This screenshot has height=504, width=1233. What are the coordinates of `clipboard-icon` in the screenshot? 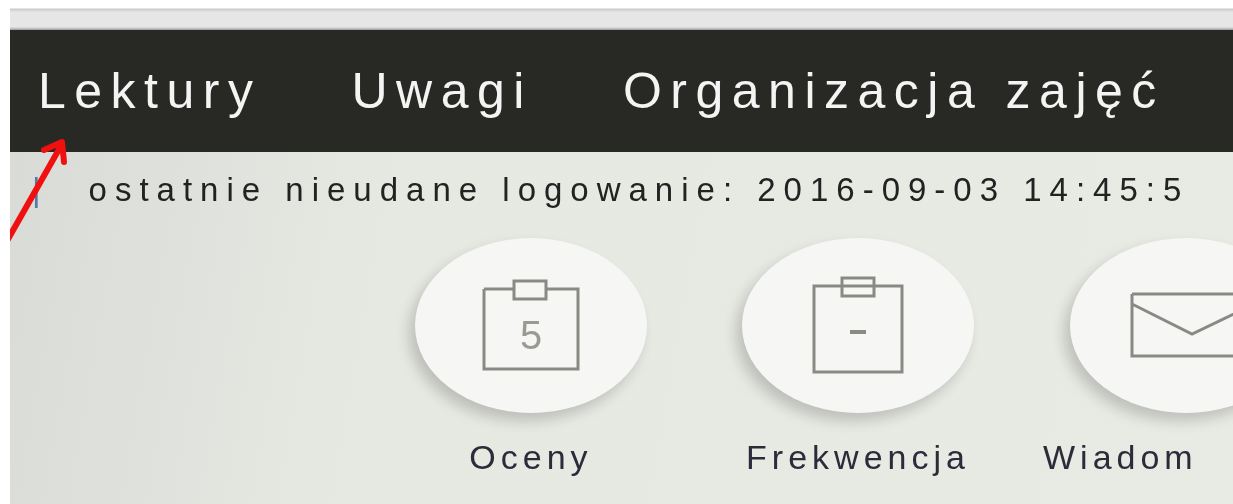 It's located at (858, 325).